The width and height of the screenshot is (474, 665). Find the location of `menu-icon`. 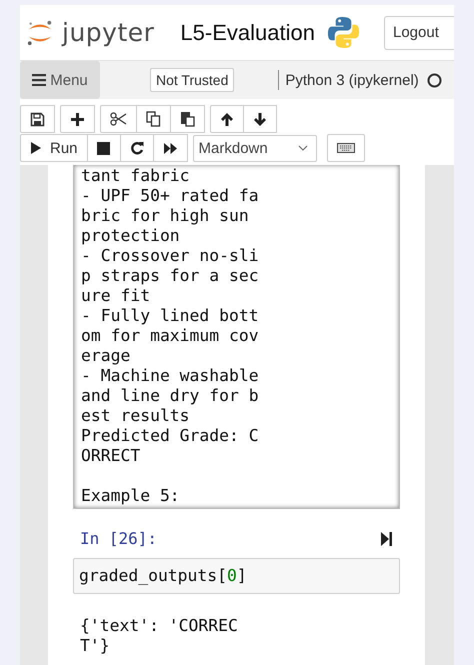

menu-icon is located at coordinates (39, 80).